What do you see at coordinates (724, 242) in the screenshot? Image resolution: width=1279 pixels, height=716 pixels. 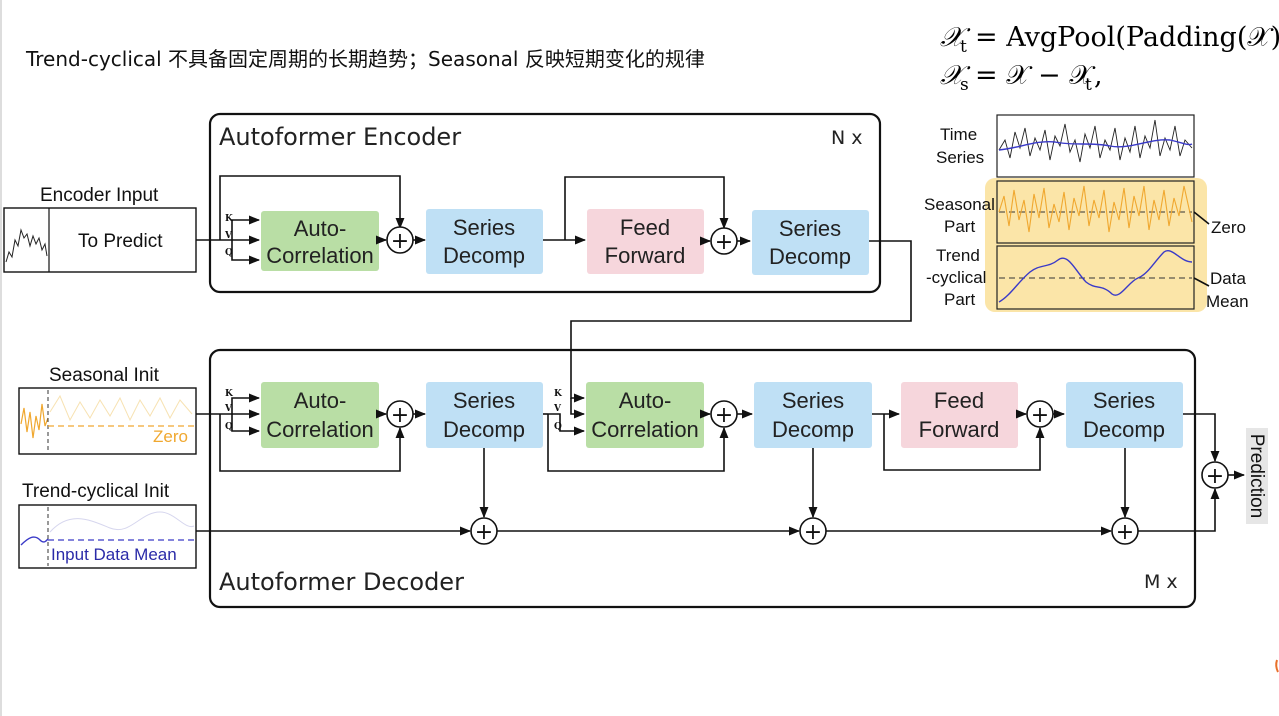 I see `enc-plus-2-sign: +` at bounding box center [724, 242].